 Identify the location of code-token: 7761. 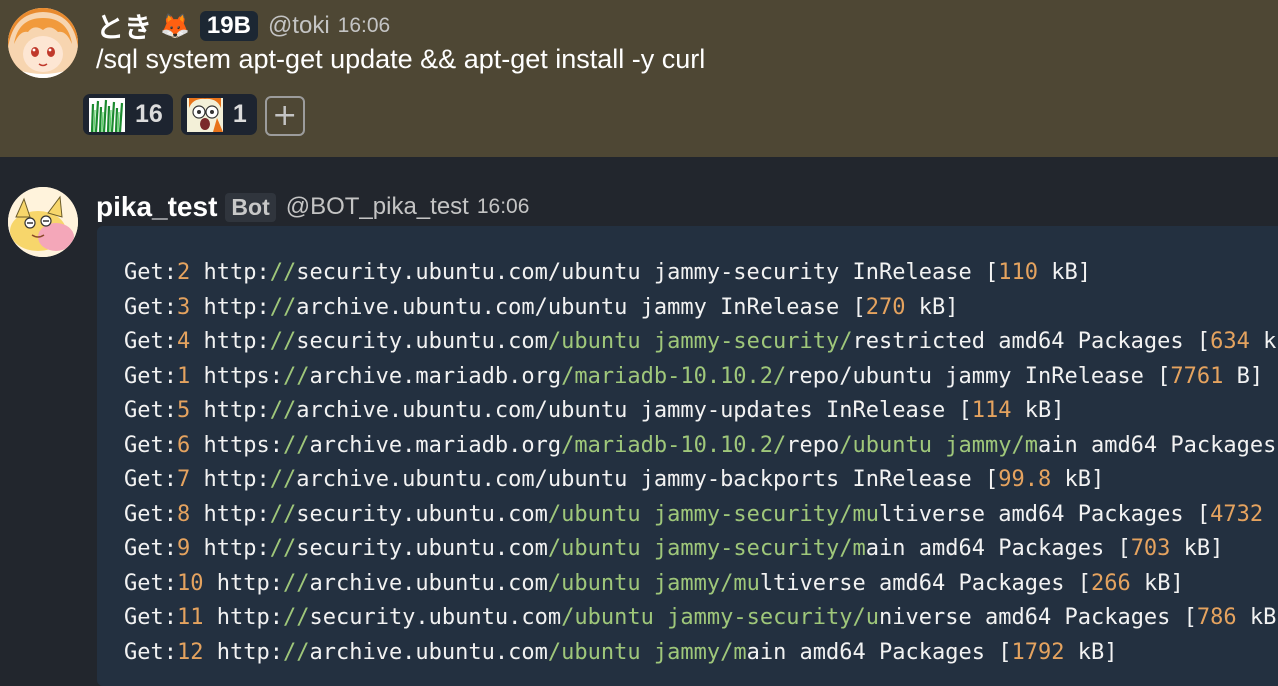
(1197, 376).